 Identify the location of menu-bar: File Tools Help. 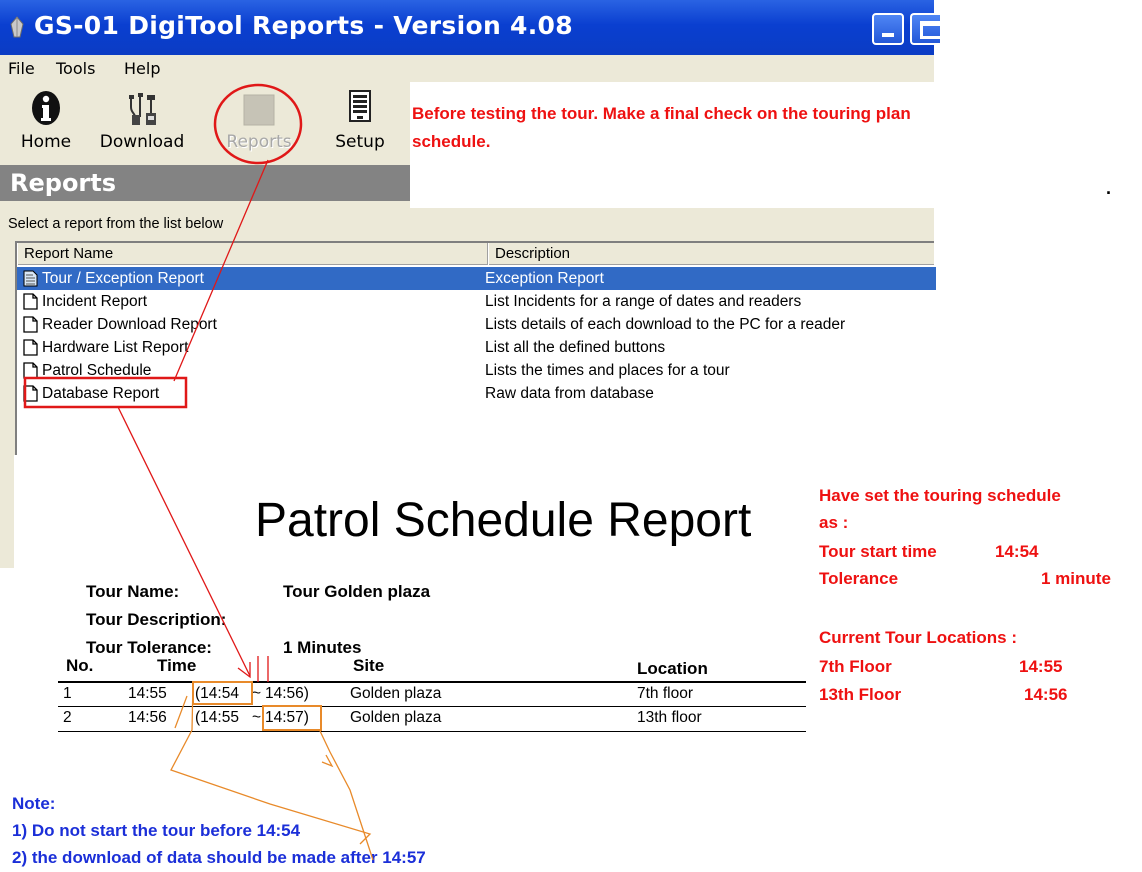
(467, 68).